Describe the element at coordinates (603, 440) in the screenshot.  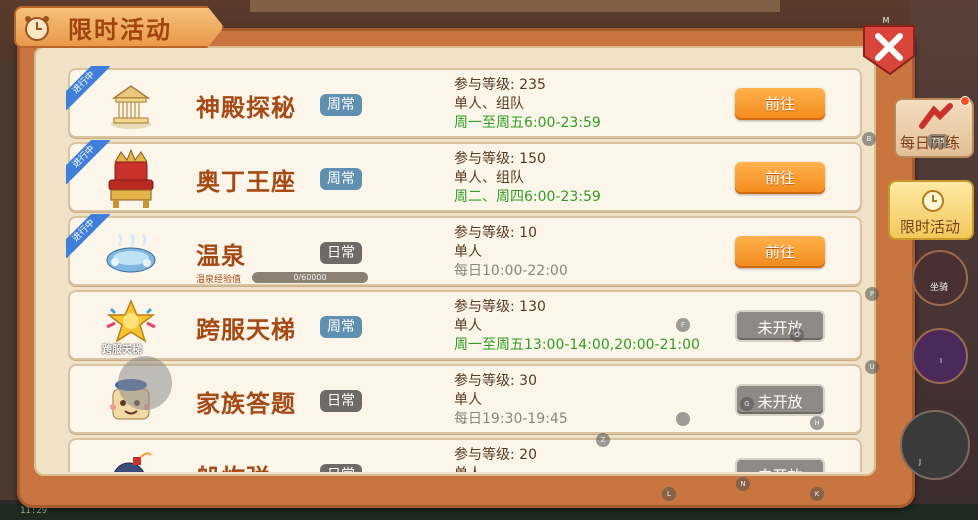
I see `hotkey-hint: Z` at that location.